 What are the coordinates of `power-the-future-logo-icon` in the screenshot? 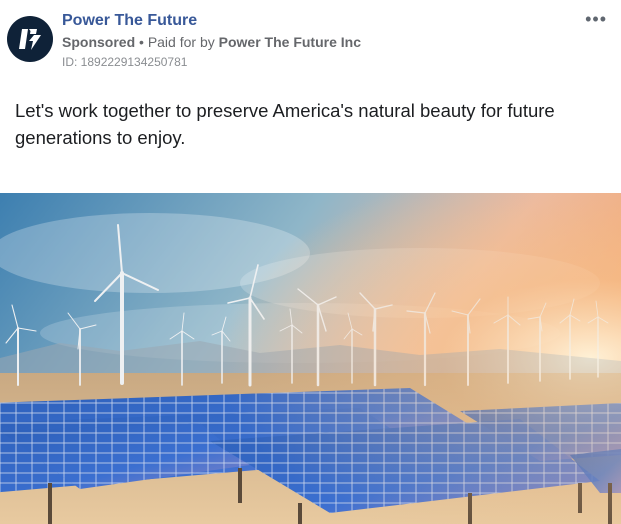 It's located at (30, 39).